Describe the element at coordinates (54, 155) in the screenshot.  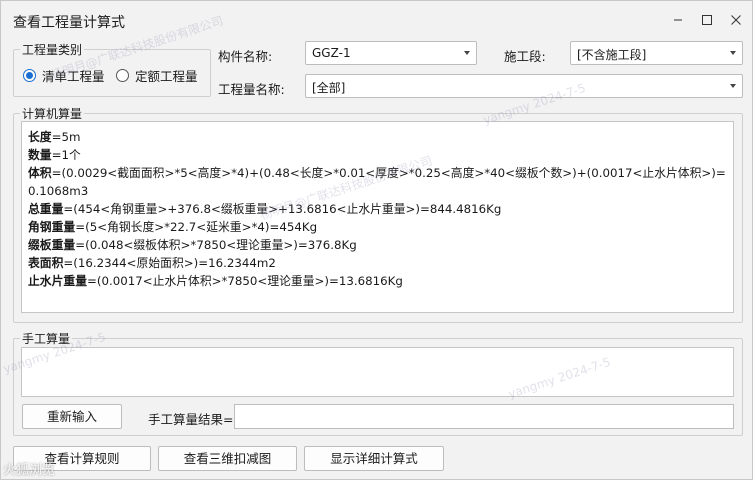
I see `calc-line: 数量=1个` at that location.